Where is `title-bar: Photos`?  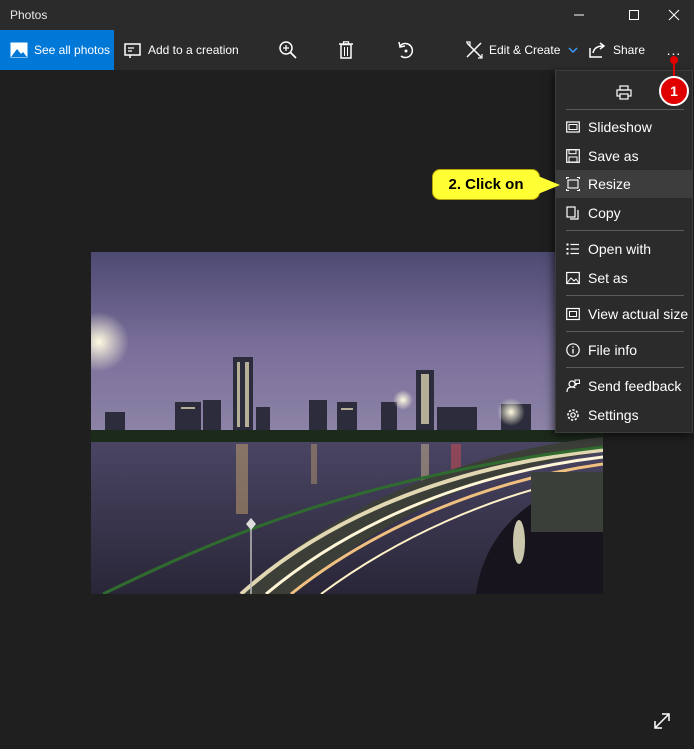
title-bar: Photos is located at coordinates (347, 15).